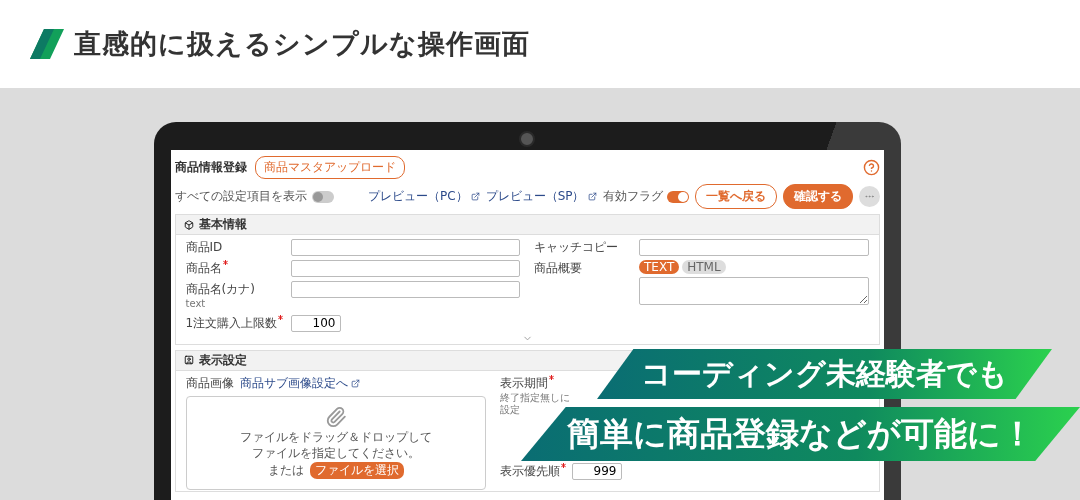 The width and height of the screenshot is (1080, 500). Describe the element at coordinates (188, 360) in the screenshot. I see `person-card-icon` at that location.